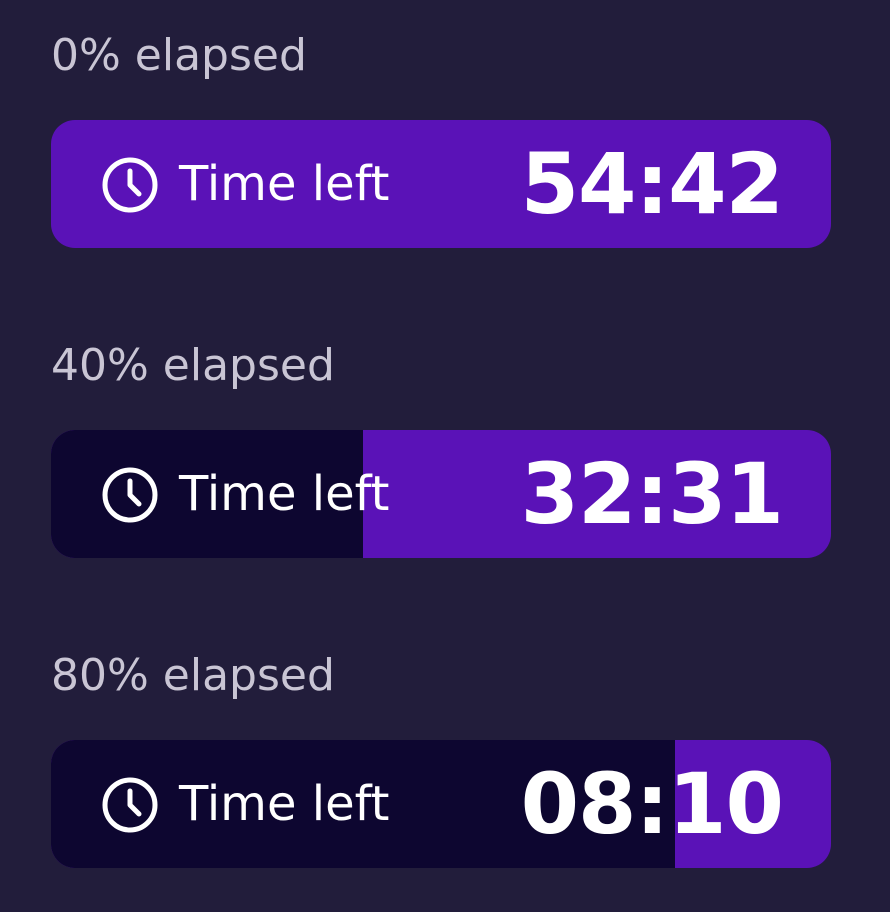 This screenshot has height=912, width=890. What do you see at coordinates (652, 804) in the screenshot?
I see `time-remaining: 08:10` at bounding box center [652, 804].